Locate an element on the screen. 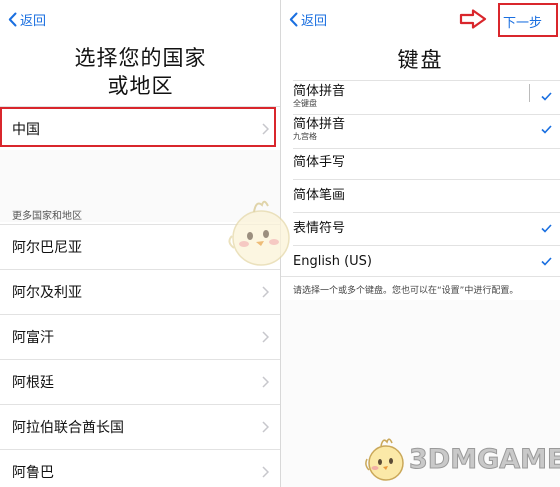 The width and height of the screenshot is (560, 487). highlight-box is located at coordinates (138, 127).